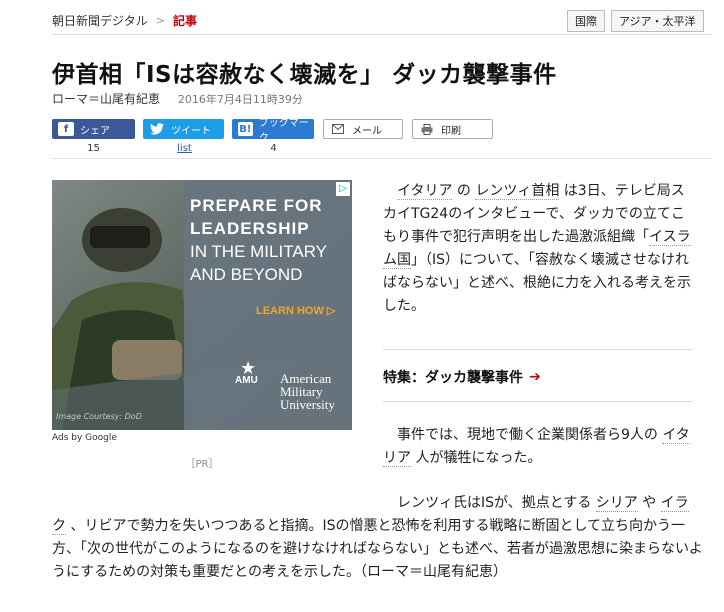  Describe the element at coordinates (539, 447) in the screenshot. I see `article-paragraph-2: 事件では、現地で働く企業関係者ら9人の イタリア 人が犠牲になった。` at that location.